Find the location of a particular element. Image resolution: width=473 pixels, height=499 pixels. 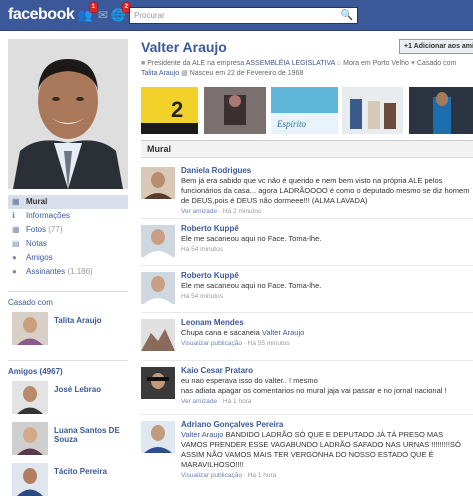

post-meta: Ver amizade · Há 1 hora is located at coordinates (216, 401).